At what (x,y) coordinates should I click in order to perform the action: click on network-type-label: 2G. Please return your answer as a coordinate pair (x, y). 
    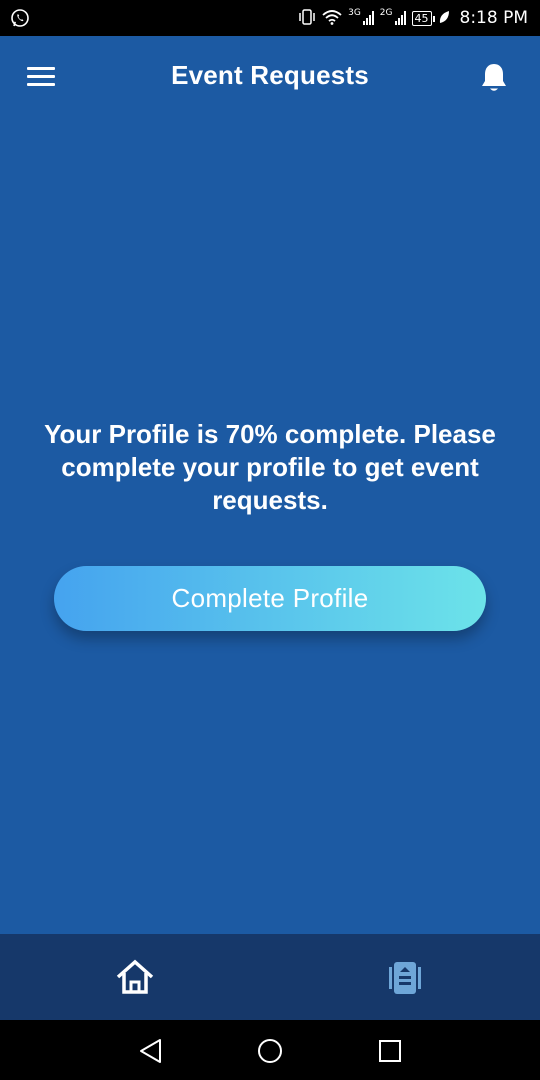
    Looking at the image, I should click on (386, 13).